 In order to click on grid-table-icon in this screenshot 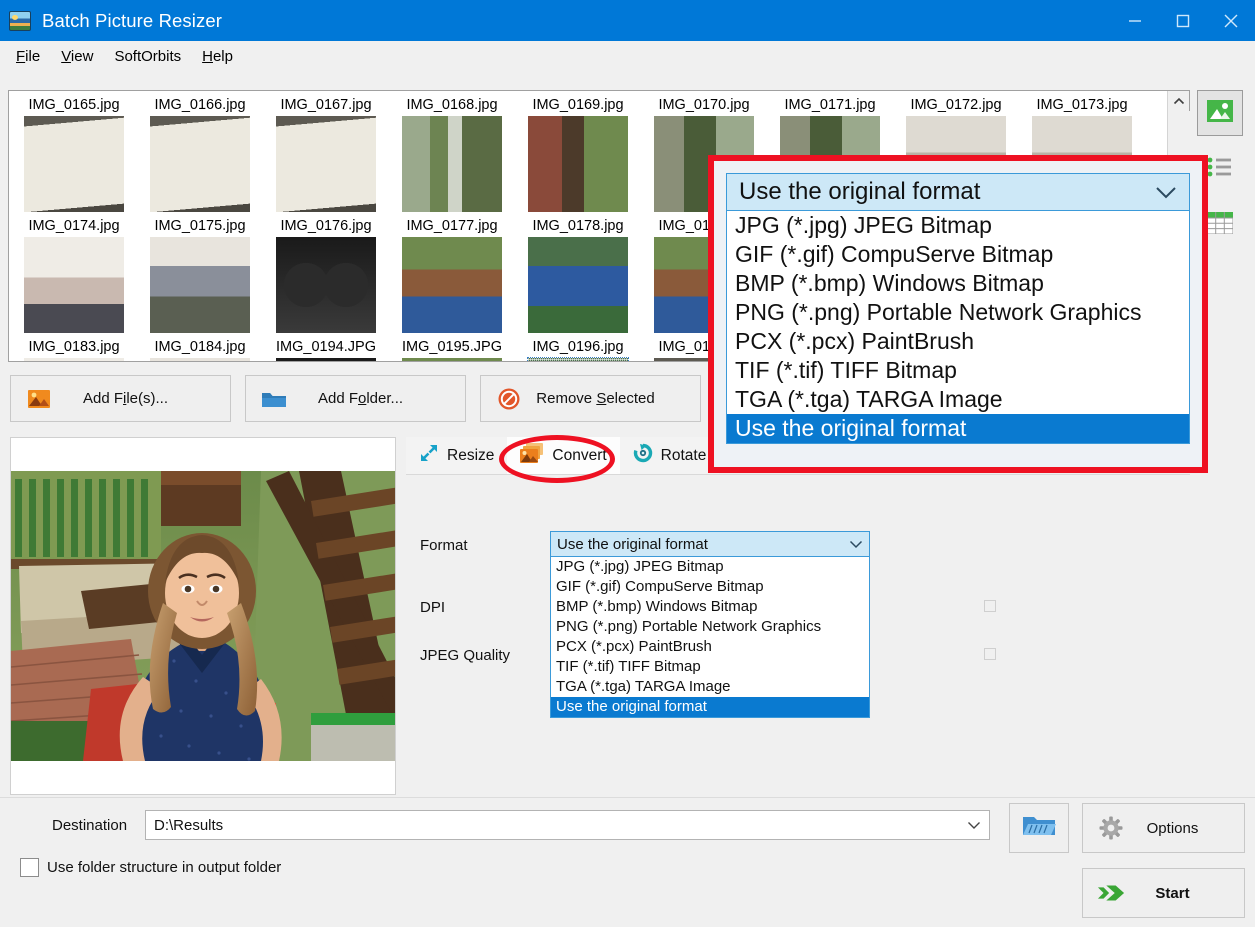, I will do `click(1220, 225)`.